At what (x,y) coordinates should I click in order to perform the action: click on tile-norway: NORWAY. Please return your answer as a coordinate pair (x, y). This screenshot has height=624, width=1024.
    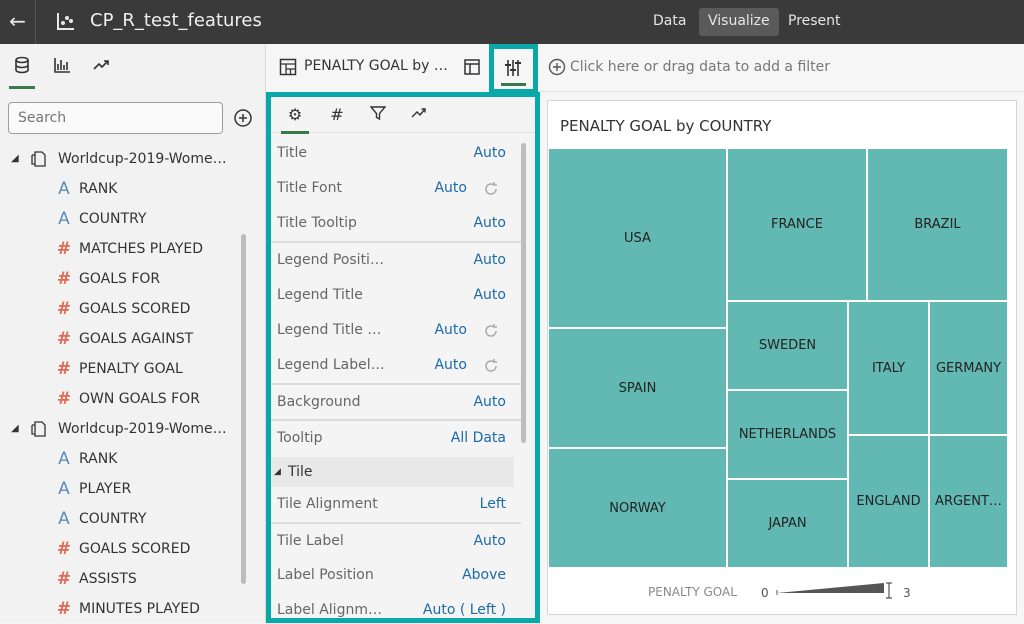
    Looking at the image, I should click on (637, 508).